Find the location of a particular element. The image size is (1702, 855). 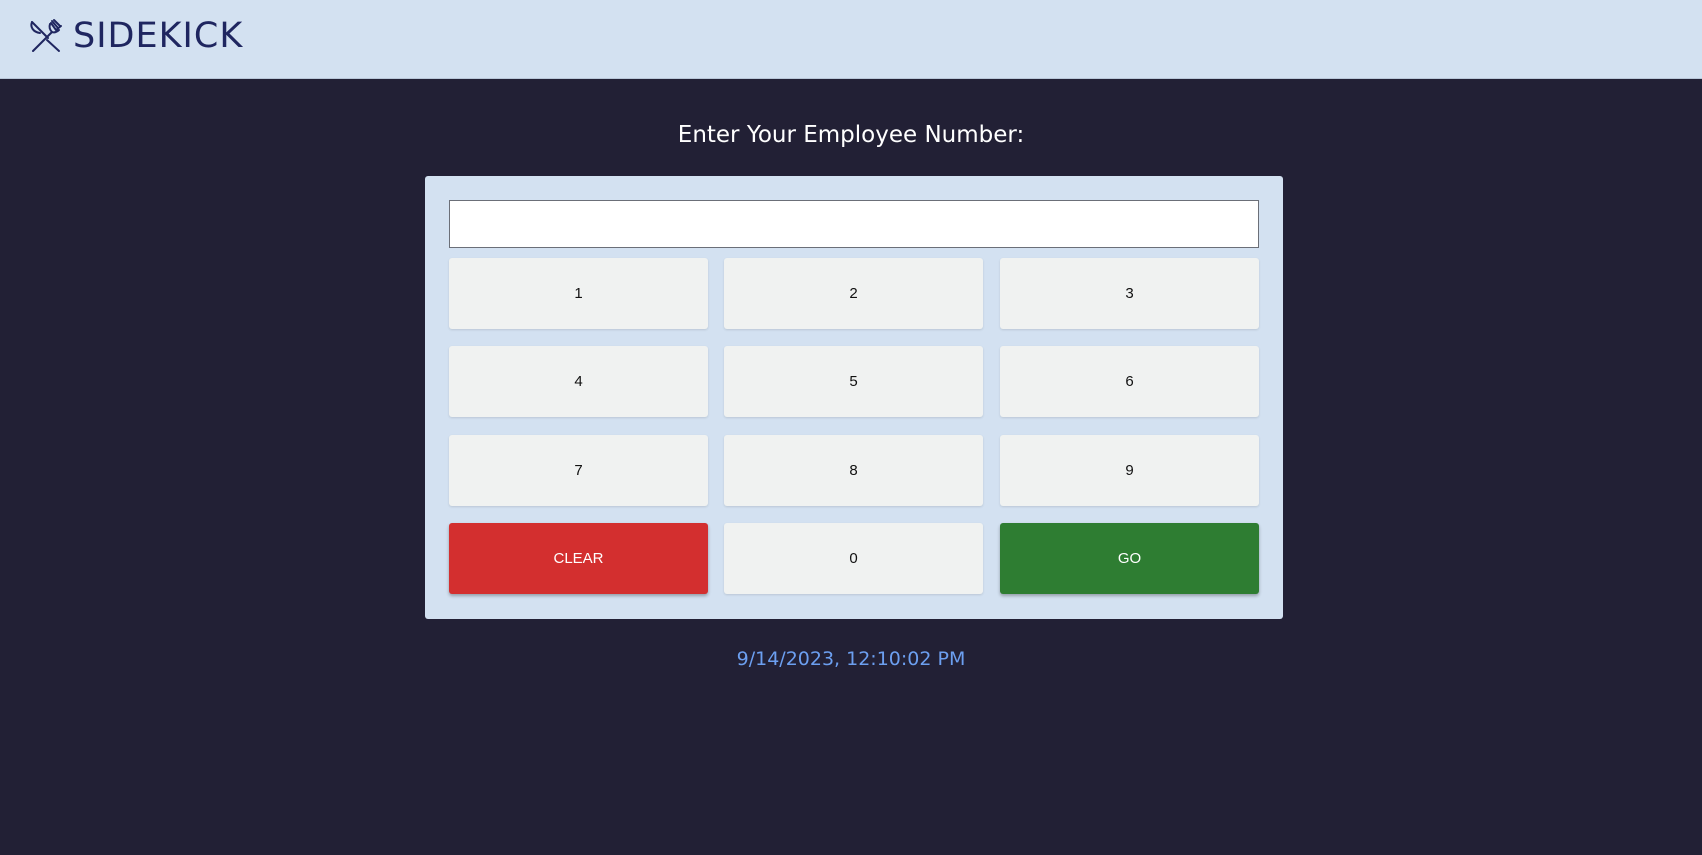

employee-number-prompt: Enter Your Employee Number: is located at coordinates (851, 135).